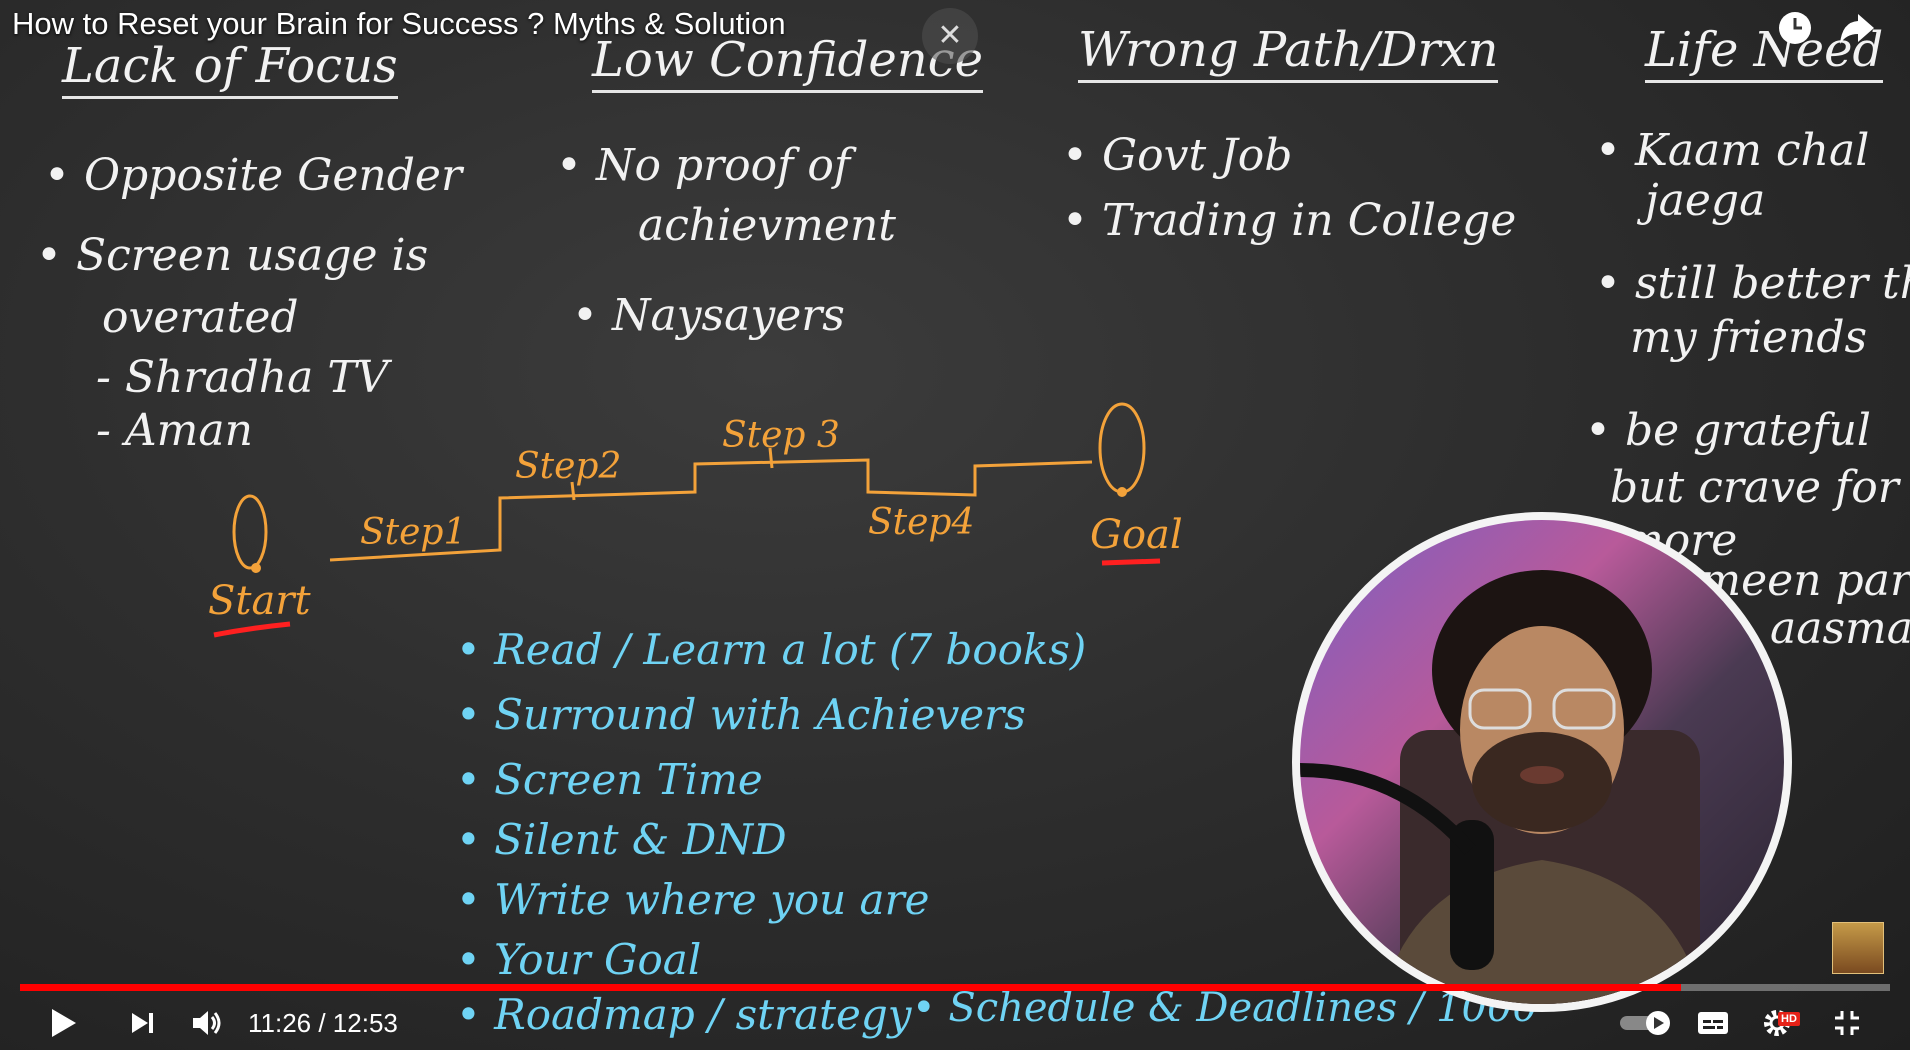 The image size is (1910, 1050). I want to click on autoplay-toggle-icon, so click(1645, 1022).